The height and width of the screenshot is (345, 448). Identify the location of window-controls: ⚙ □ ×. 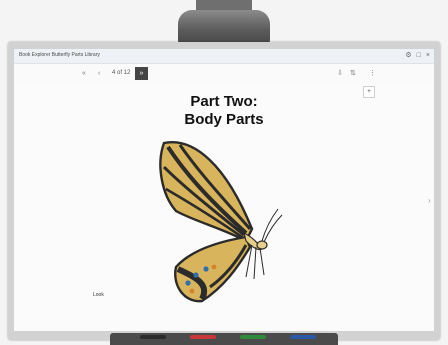
(417, 55).